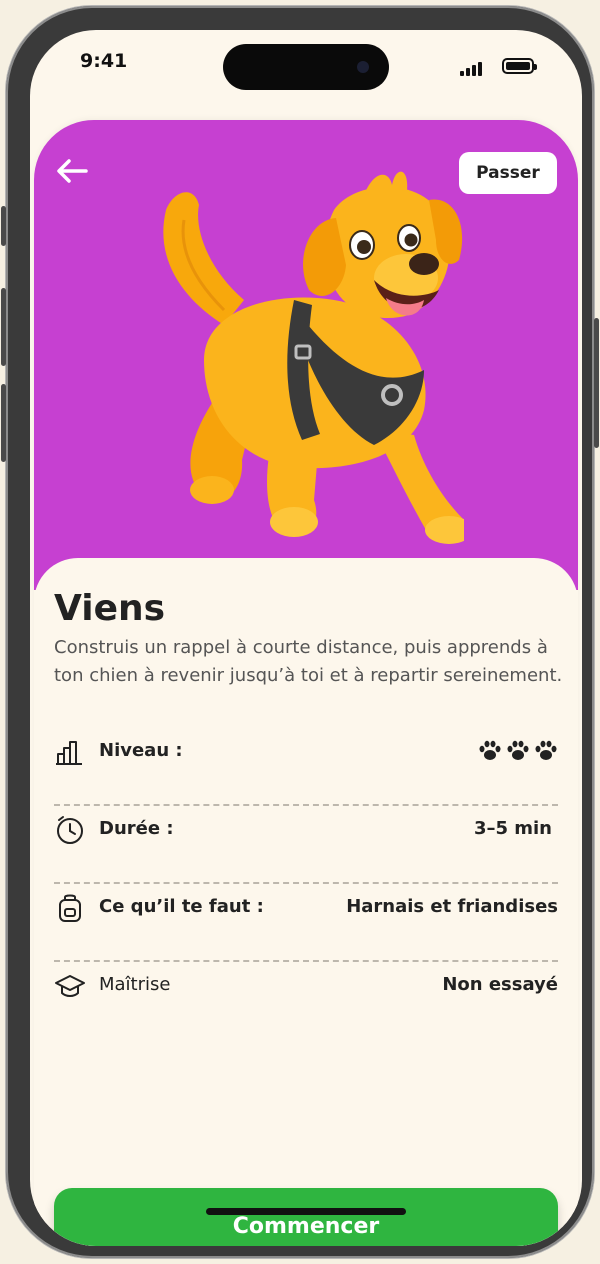 Image resolution: width=600 pixels, height=1264 pixels. I want to click on mastery-label: Maîtrise, so click(135, 984).